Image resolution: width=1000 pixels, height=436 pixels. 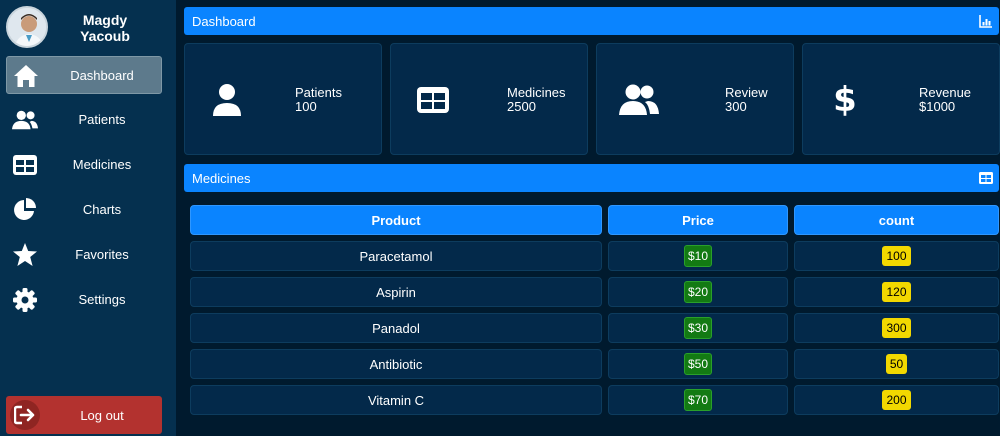 What do you see at coordinates (396, 328) in the screenshot?
I see `table-cell-product: Panadol` at bounding box center [396, 328].